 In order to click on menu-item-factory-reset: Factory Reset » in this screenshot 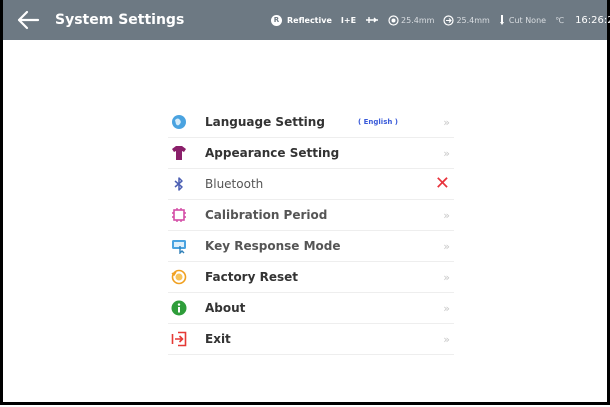, I will do `click(311, 277)`.